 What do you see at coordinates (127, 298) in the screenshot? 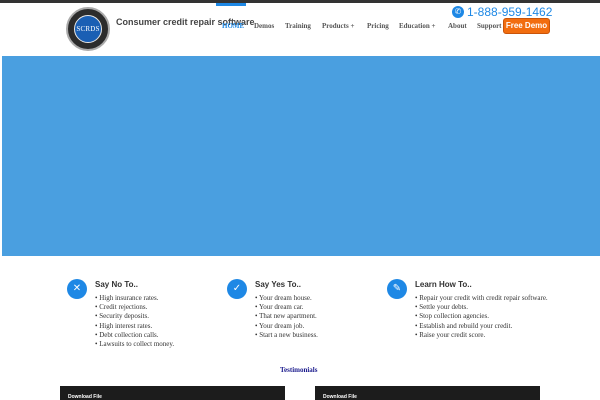
I see `list-item: • High insurance rates.` at bounding box center [127, 298].